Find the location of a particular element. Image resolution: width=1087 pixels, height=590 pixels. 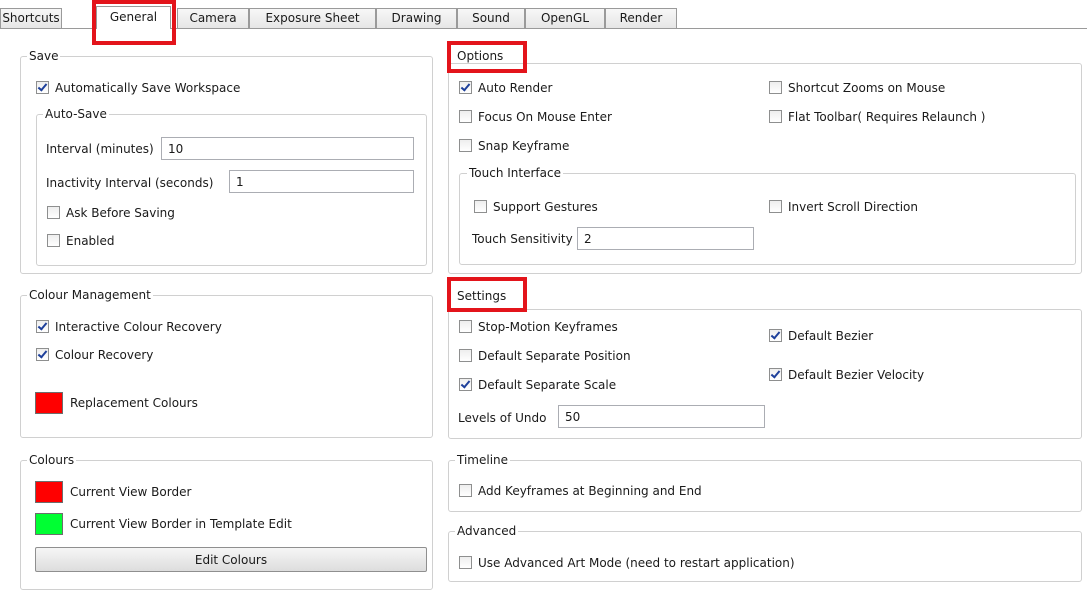

colour-recovery-checkbox: Colour Recovery is located at coordinates (94, 355).